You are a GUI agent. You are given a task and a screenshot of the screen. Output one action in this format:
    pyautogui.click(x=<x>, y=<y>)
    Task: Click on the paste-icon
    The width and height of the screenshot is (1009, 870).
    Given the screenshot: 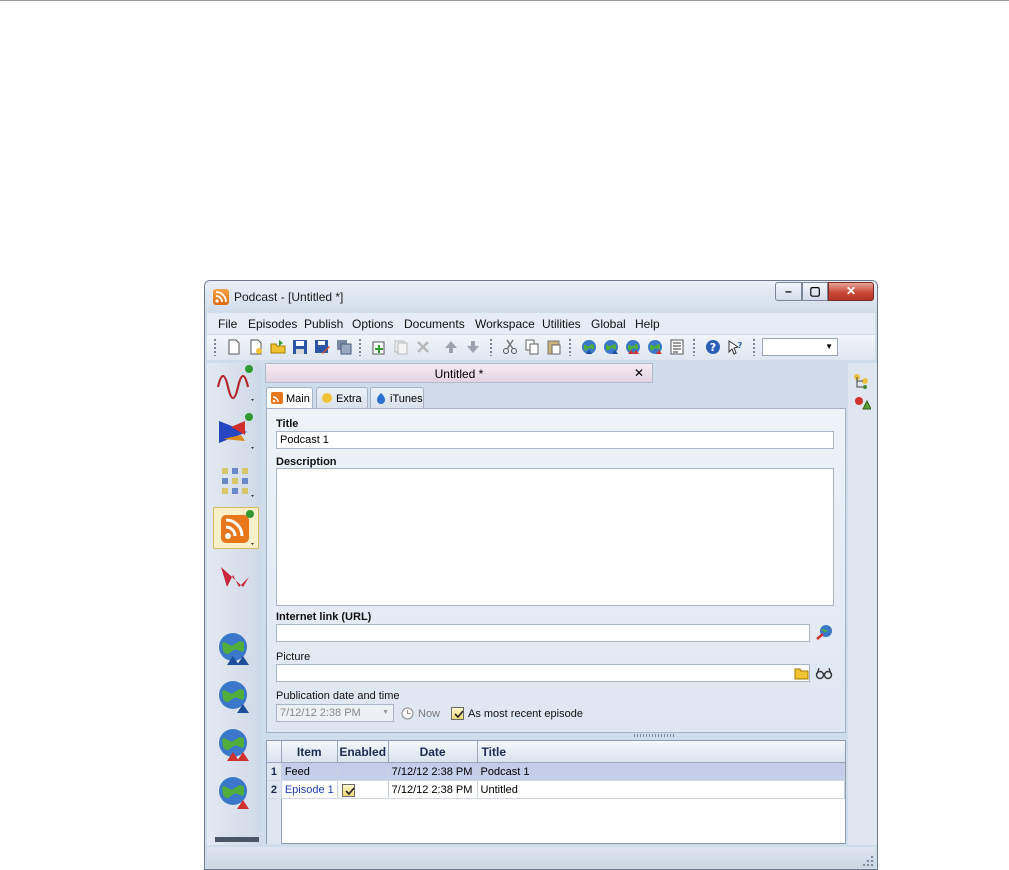 What is the action you would take?
    pyautogui.click(x=554, y=347)
    